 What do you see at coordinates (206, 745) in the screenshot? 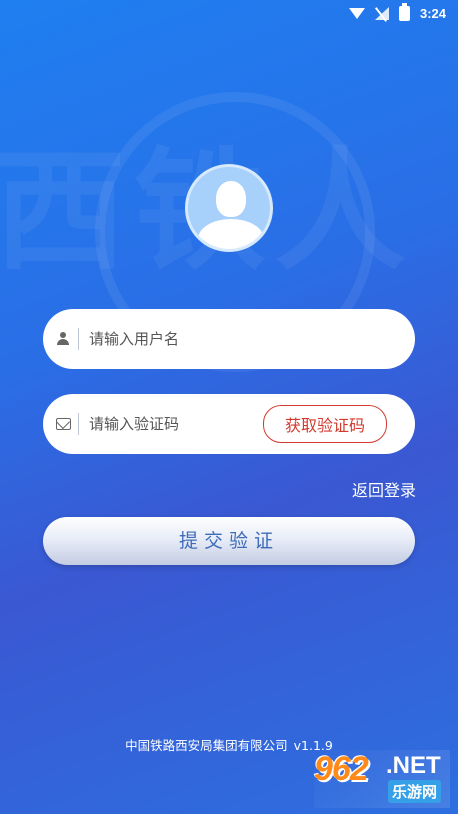
I see `company-name: 中国铁路西安局集团有限公司` at bounding box center [206, 745].